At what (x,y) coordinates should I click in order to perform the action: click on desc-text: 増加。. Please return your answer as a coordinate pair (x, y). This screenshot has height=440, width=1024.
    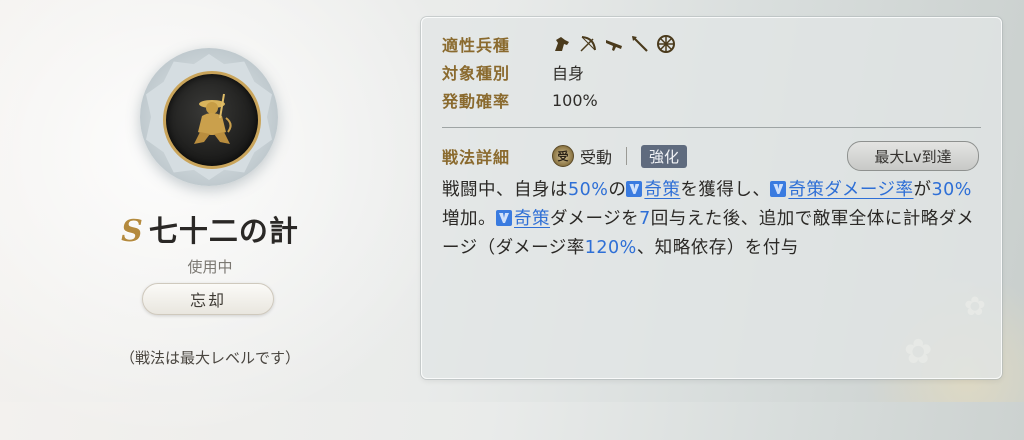
    Looking at the image, I should click on (469, 219).